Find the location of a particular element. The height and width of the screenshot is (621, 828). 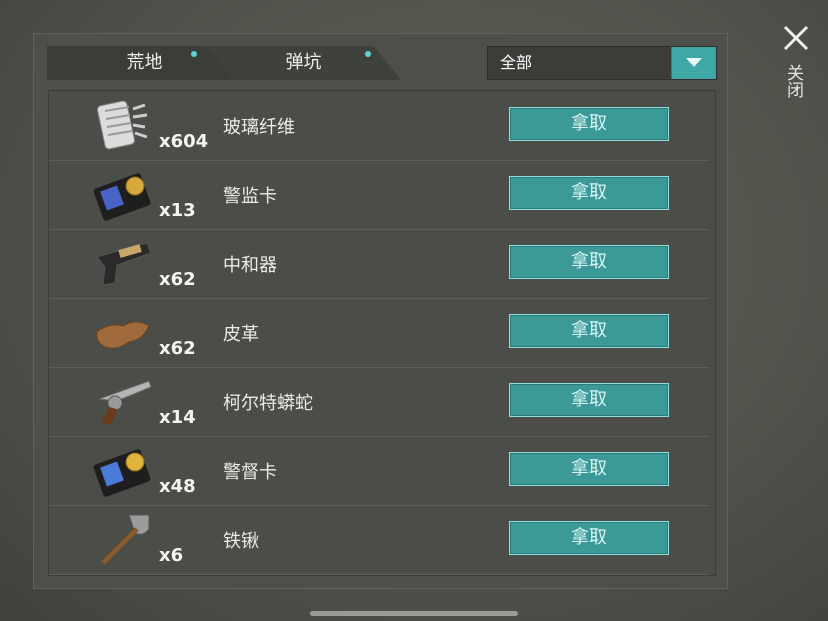

tab-label: 弹坑 is located at coordinates (303, 62).